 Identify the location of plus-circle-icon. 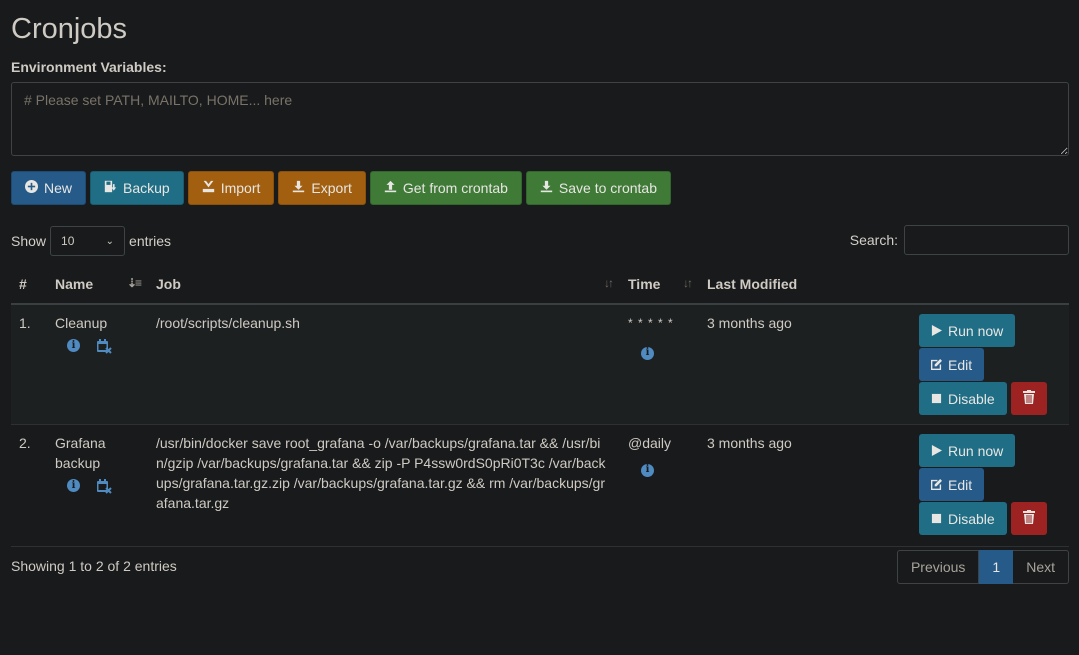
(31, 188).